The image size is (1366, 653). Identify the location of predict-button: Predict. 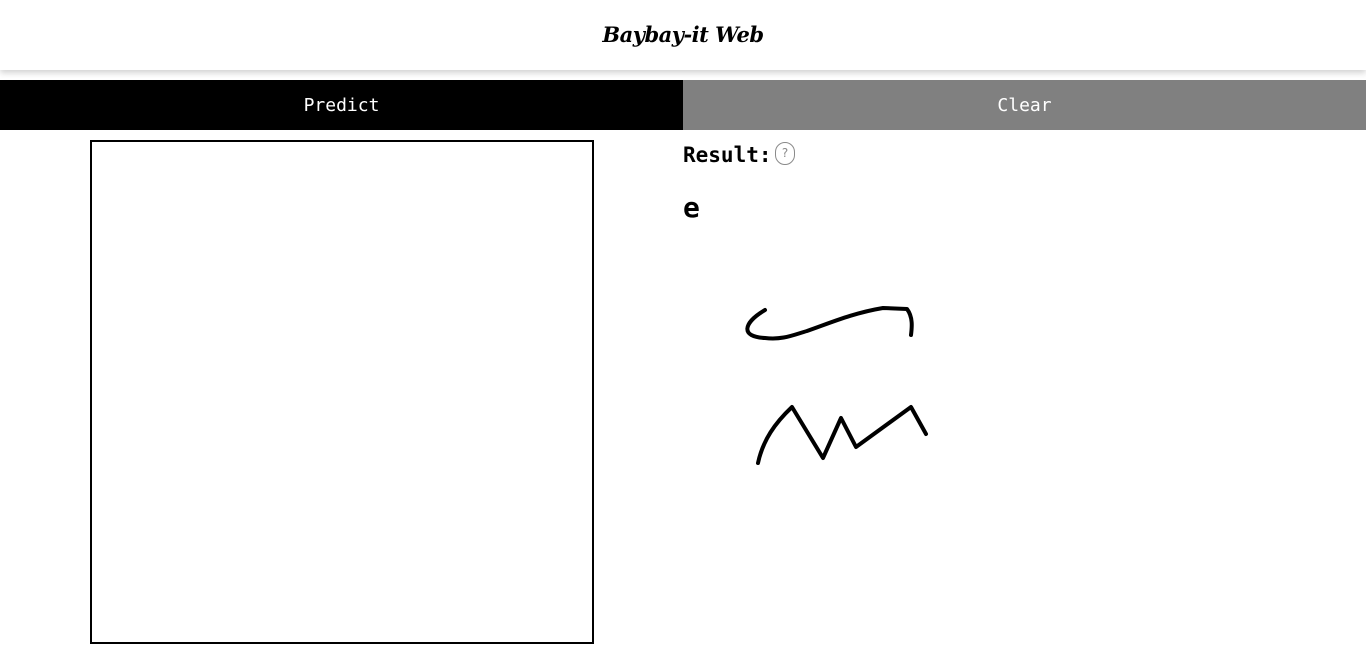
(341, 105).